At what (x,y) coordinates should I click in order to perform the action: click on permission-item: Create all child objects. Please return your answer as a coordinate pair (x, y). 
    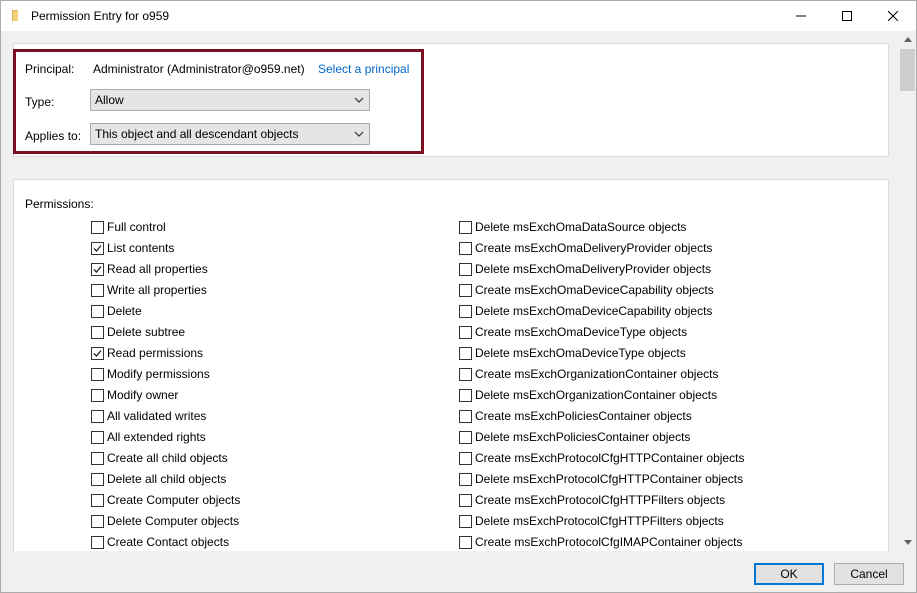
    Looking at the image, I should click on (159, 458).